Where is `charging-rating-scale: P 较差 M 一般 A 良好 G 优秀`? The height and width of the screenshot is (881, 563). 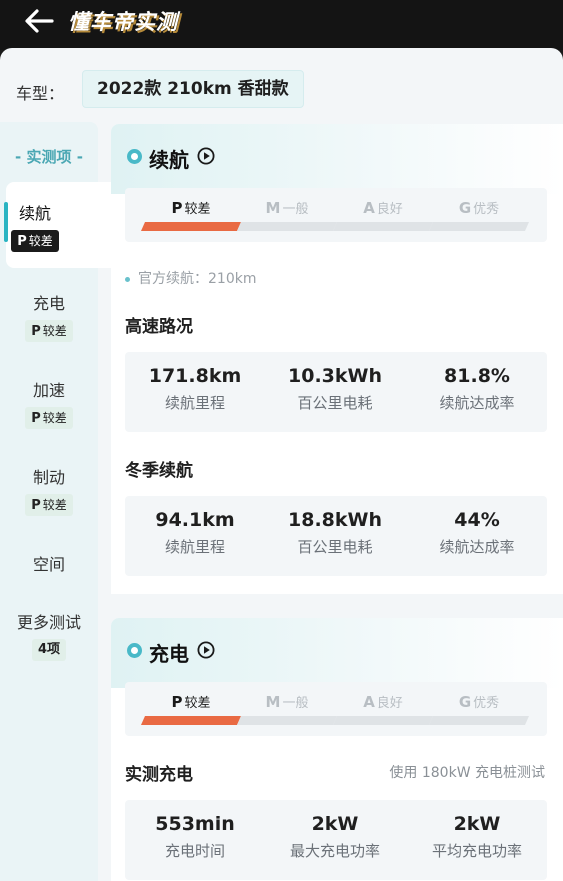 charging-rating-scale: P 较差 M 一般 A 良好 G 优秀 is located at coordinates (336, 709).